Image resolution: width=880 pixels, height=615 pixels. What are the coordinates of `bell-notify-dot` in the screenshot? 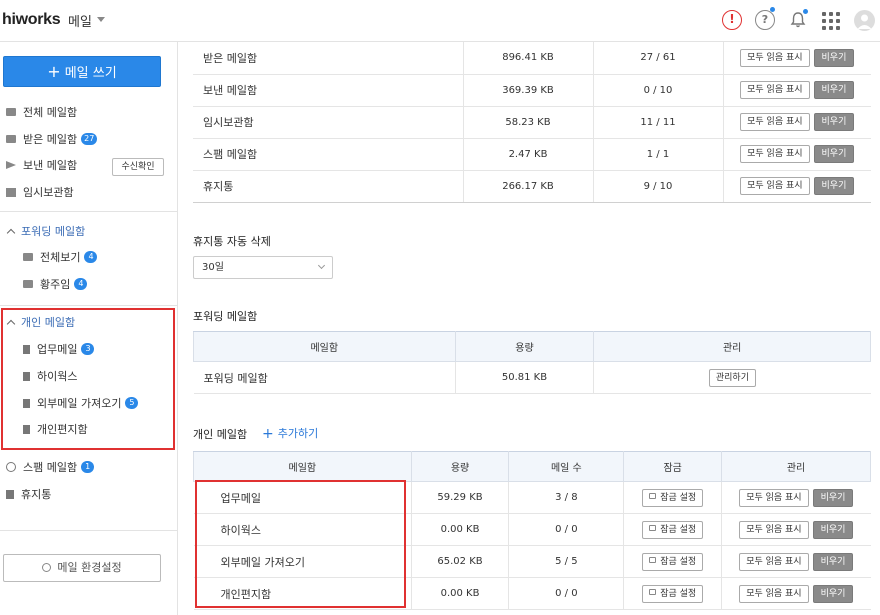 It's located at (805, 11).